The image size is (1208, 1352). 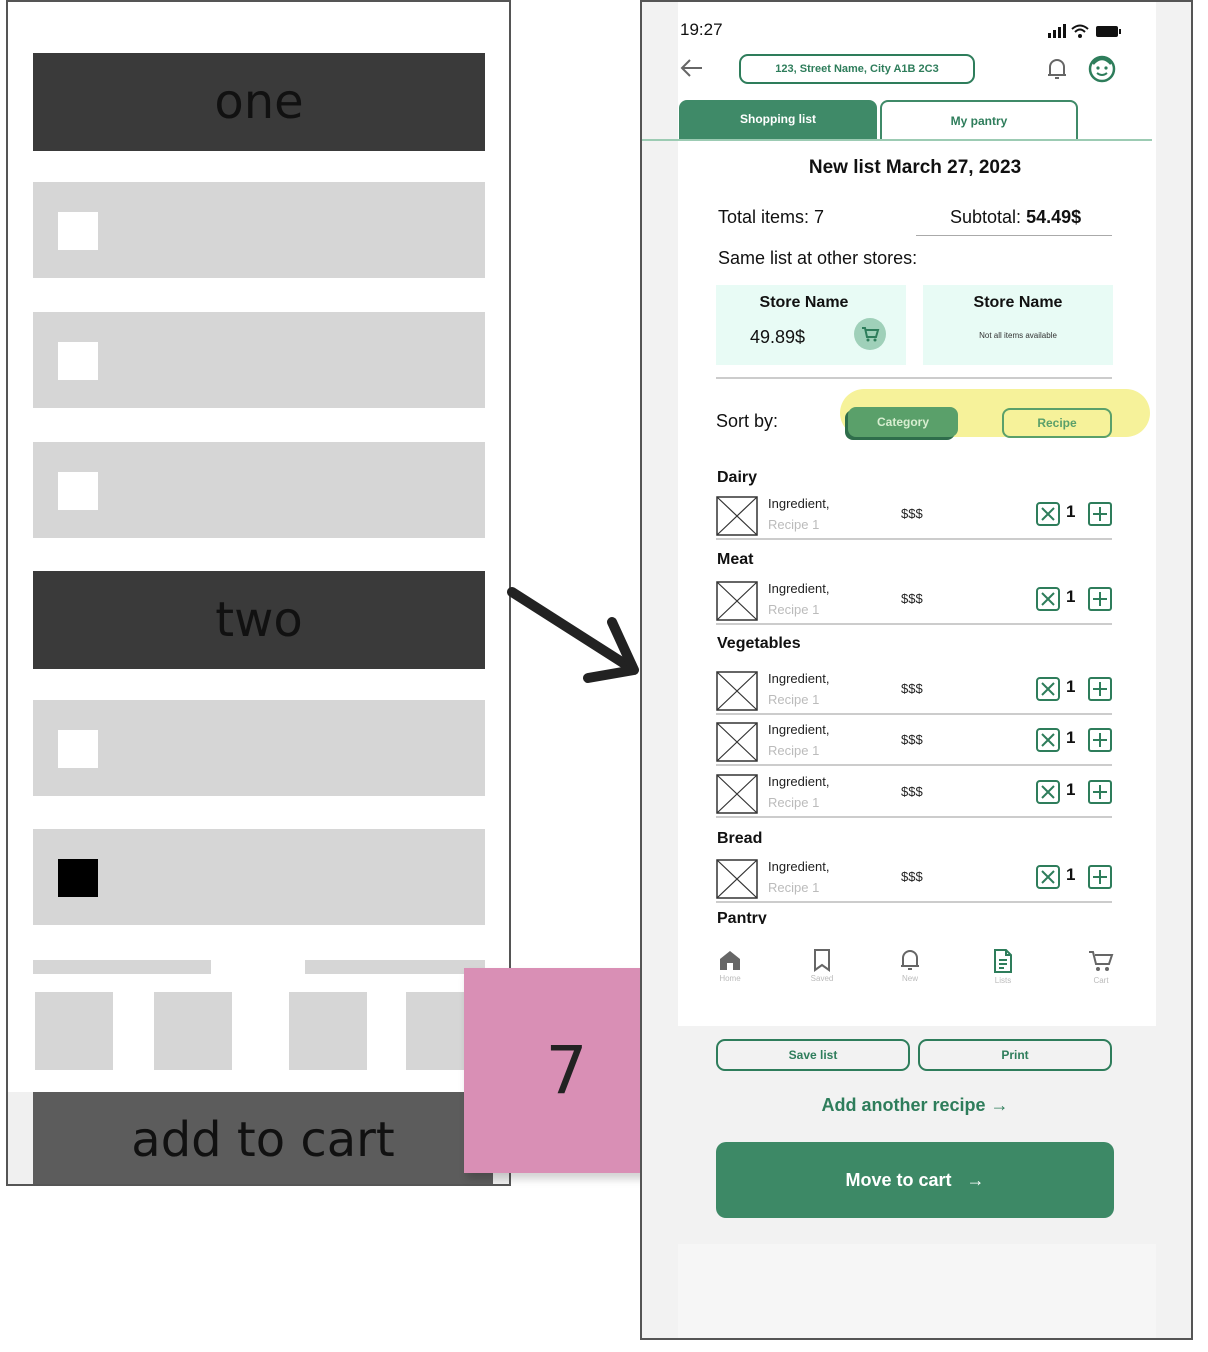 I want to click on cart-icon, so click(x=870, y=334).